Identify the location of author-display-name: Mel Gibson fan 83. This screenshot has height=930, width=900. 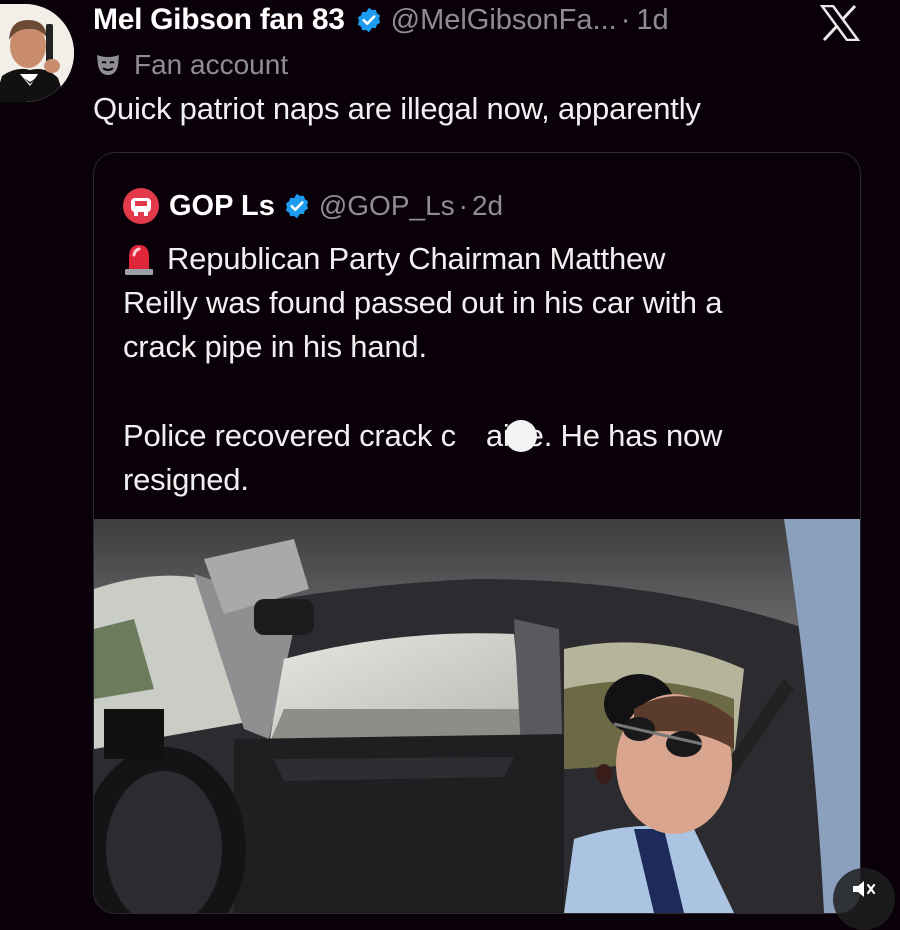
(219, 20).